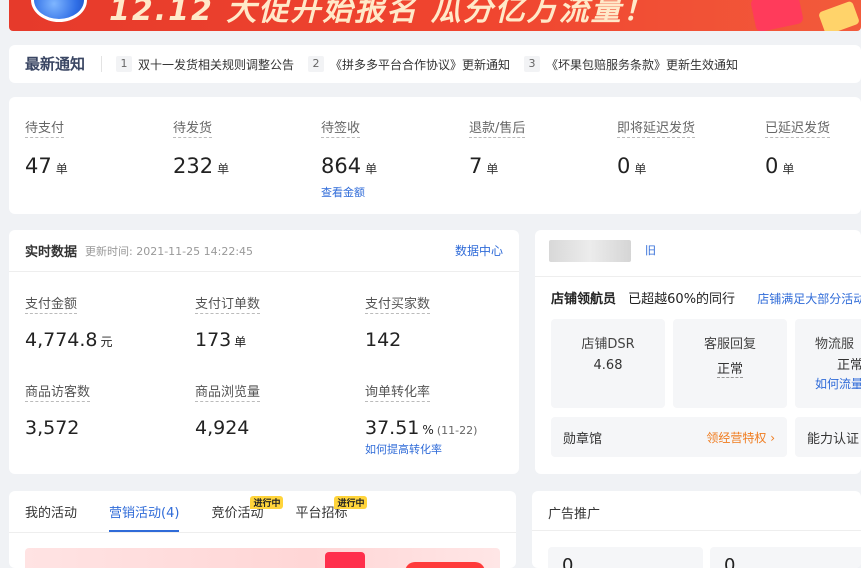  What do you see at coordinates (650, 250) in the screenshot?
I see `shop-tag: 旧` at bounding box center [650, 250].